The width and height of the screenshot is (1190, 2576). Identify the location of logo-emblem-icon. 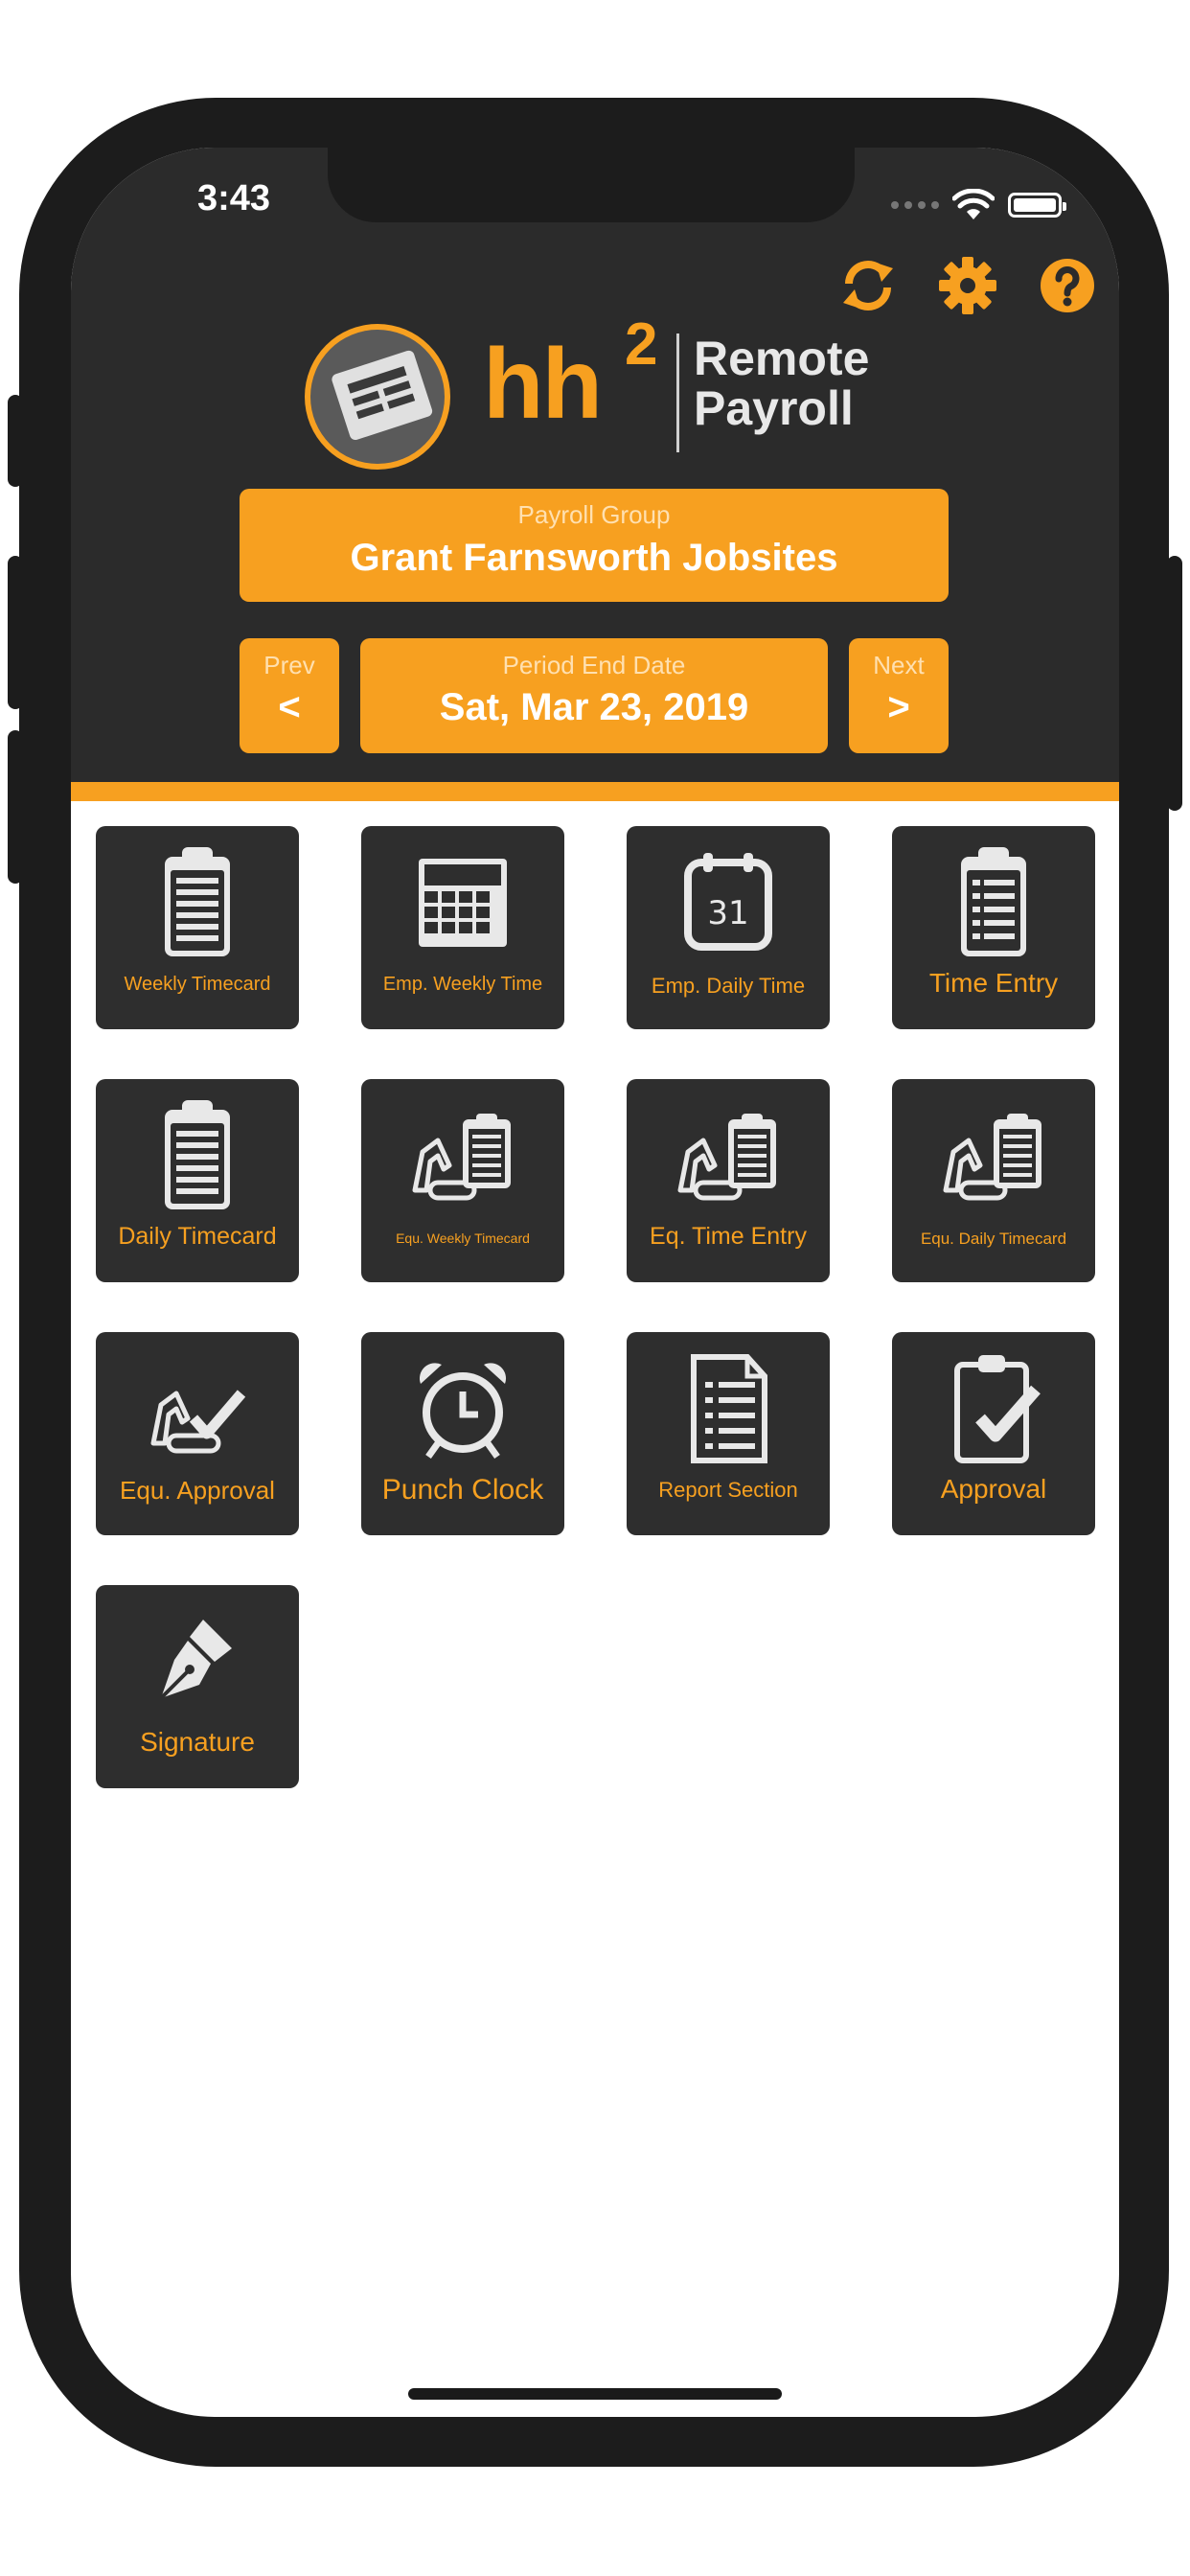
(378, 397).